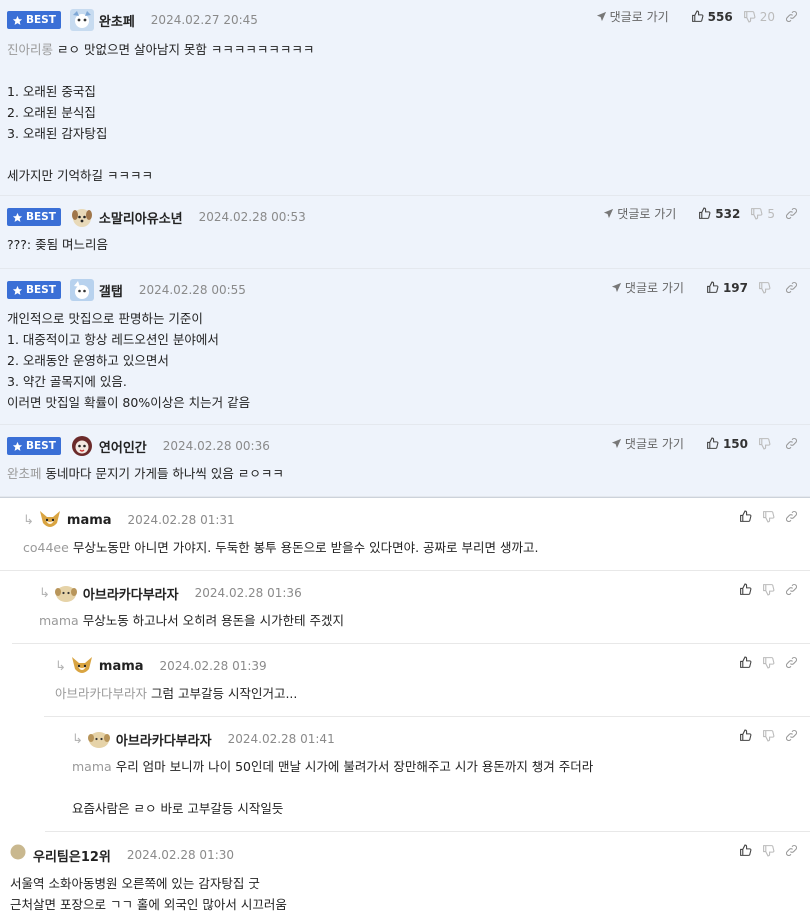  I want to click on comment-date: 2024.02.28 01:30, so click(180, 855).